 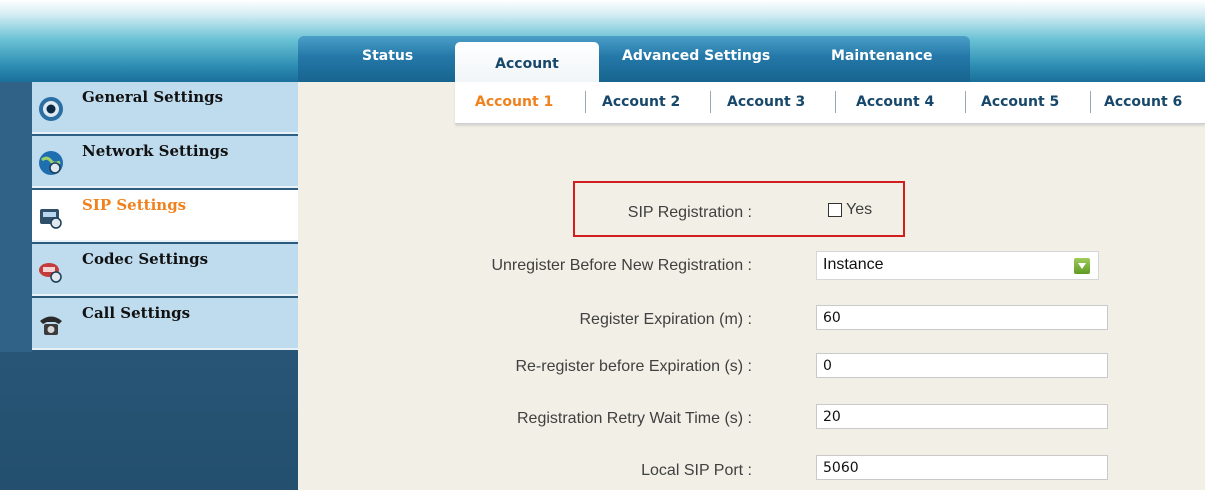 I want to click on sidebar-item-label: Call Settings, so click(x=136, y=313).